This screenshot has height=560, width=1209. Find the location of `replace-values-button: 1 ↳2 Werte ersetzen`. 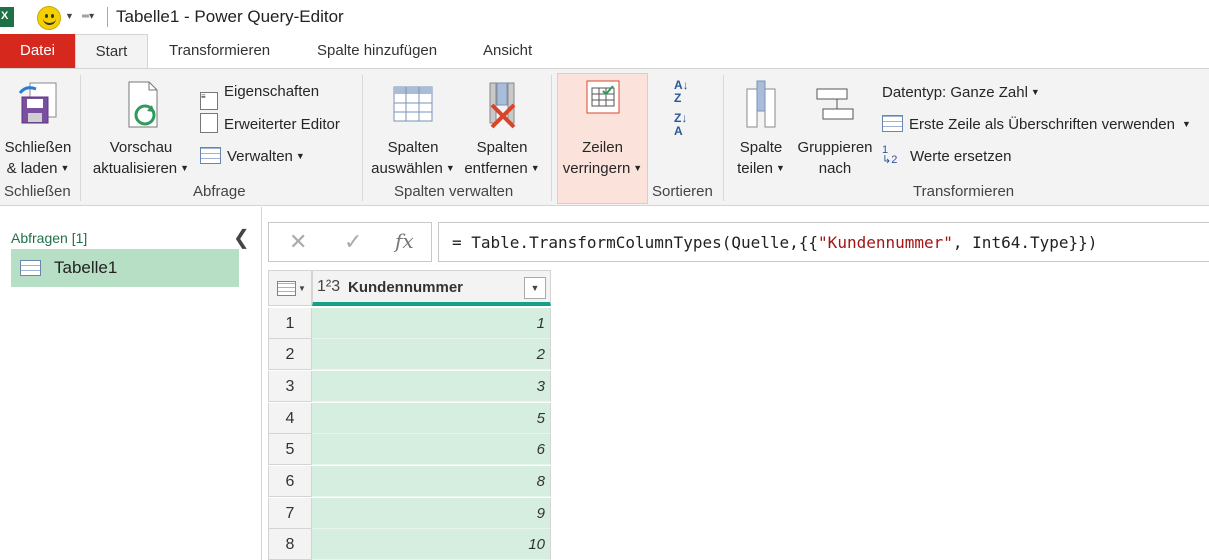

replace-values-button: 1 ↳2 Werte ersetzen is located at coordinates (946, 156).